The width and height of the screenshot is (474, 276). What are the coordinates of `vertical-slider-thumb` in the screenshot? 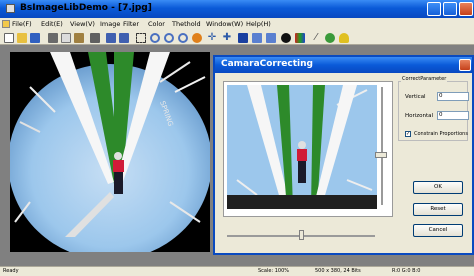 It's located at (381, 155).